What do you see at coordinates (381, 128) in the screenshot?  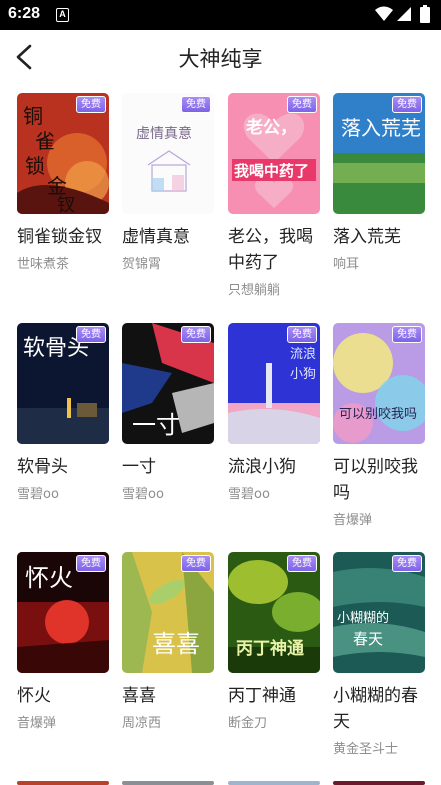 I see `svg-text: 落入荒芜` at bounding box center [381, 128].